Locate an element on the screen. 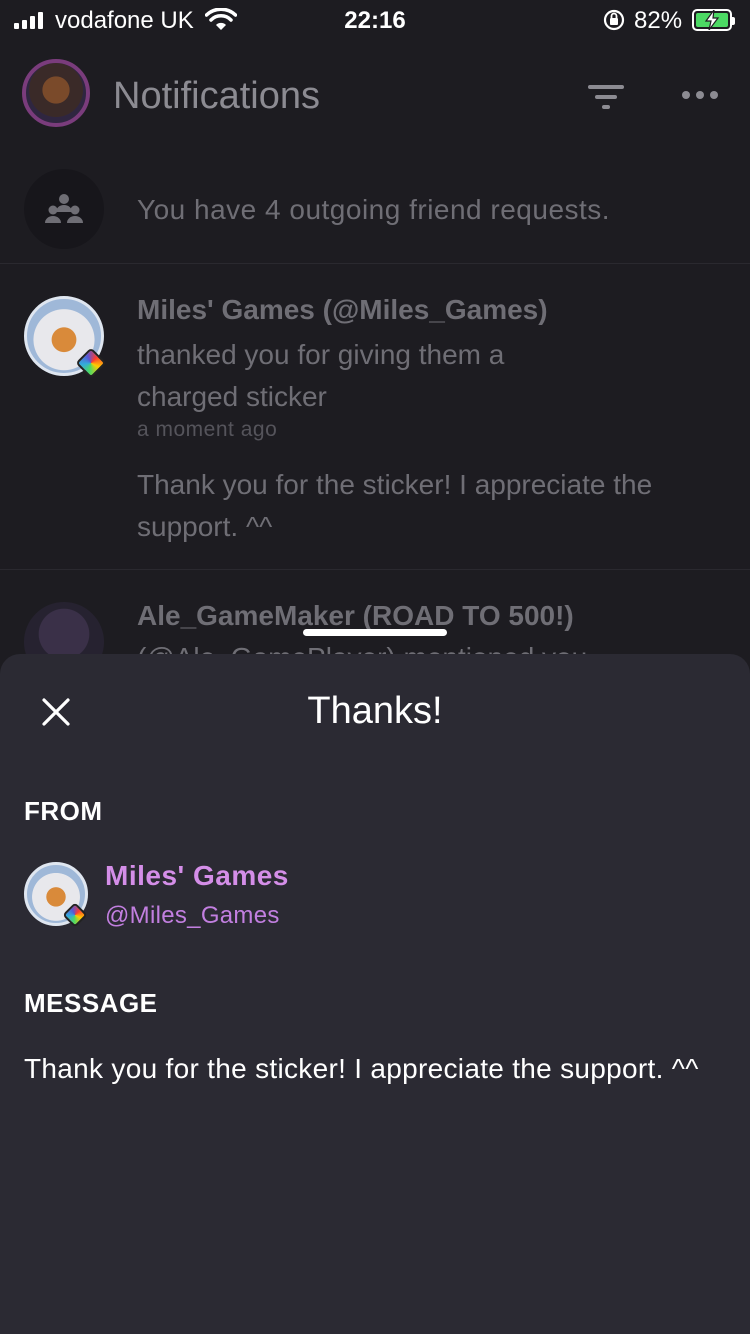 The width and height of the screenshot is (750, 1334). friend-requests-row: You have 4 outgoing friend requests. is located at coordinates (375, 215).